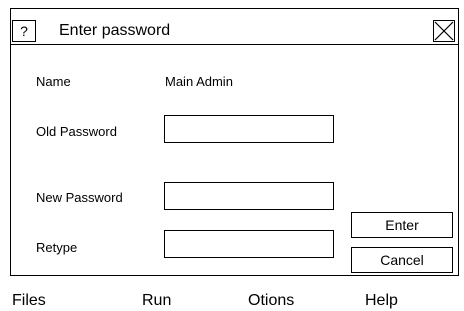  I want to click on cancel-button: Cancel, so click(402, 260).